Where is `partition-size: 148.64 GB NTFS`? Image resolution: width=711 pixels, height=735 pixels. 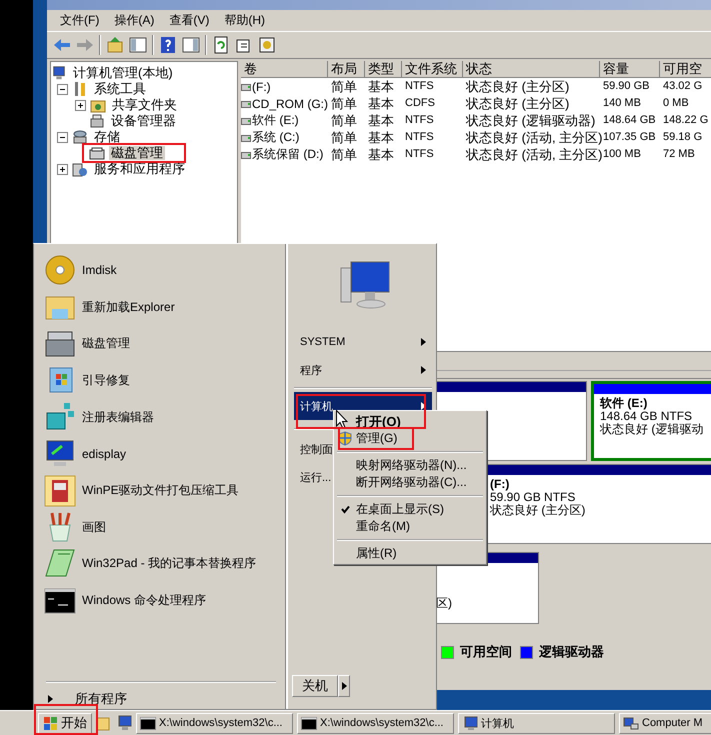
partition-size: 148.64 GB NTFS is located at coordinates (647, 416).